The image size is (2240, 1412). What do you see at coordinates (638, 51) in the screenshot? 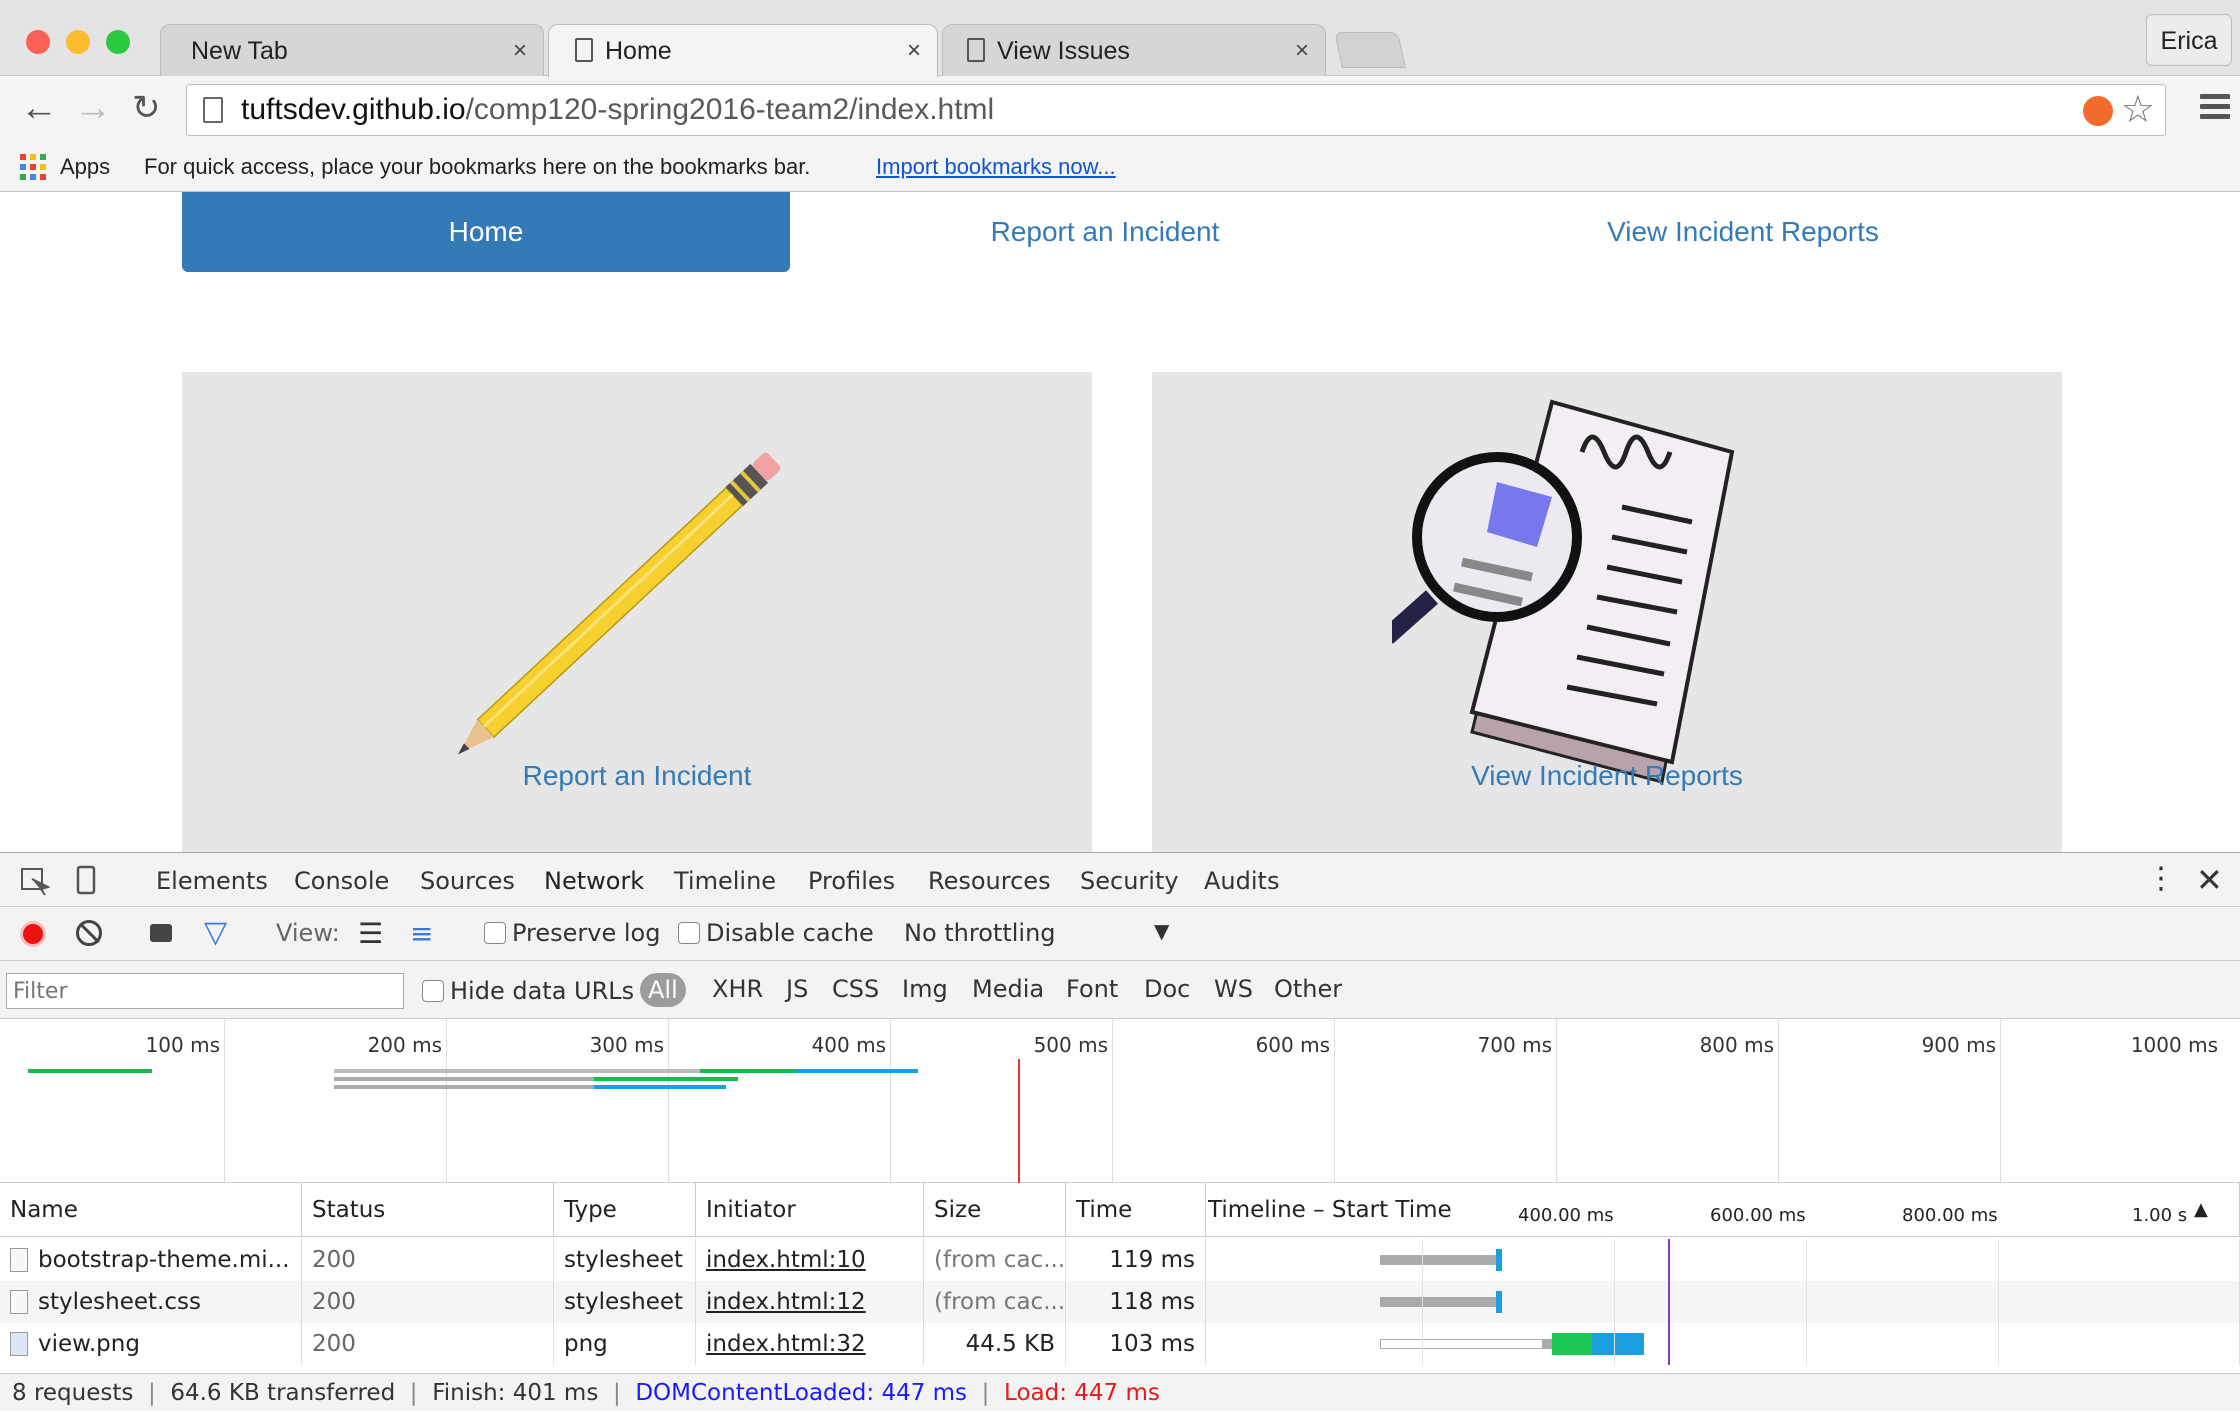
I see `tab-label: Home` at bounding box center [638, 51].